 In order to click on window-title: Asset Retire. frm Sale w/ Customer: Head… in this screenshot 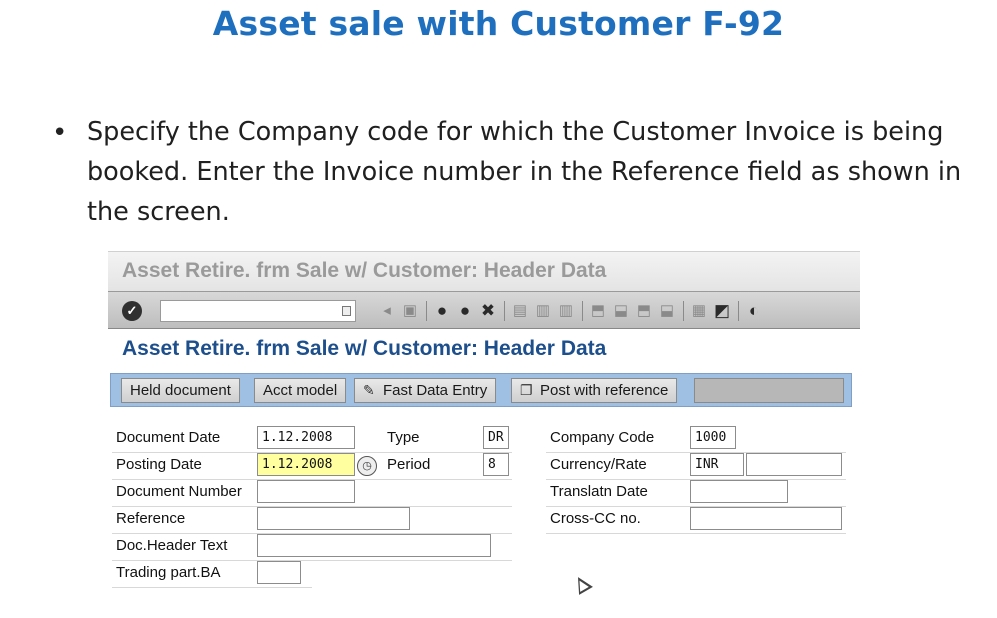, I will do `click(364, 270)`.